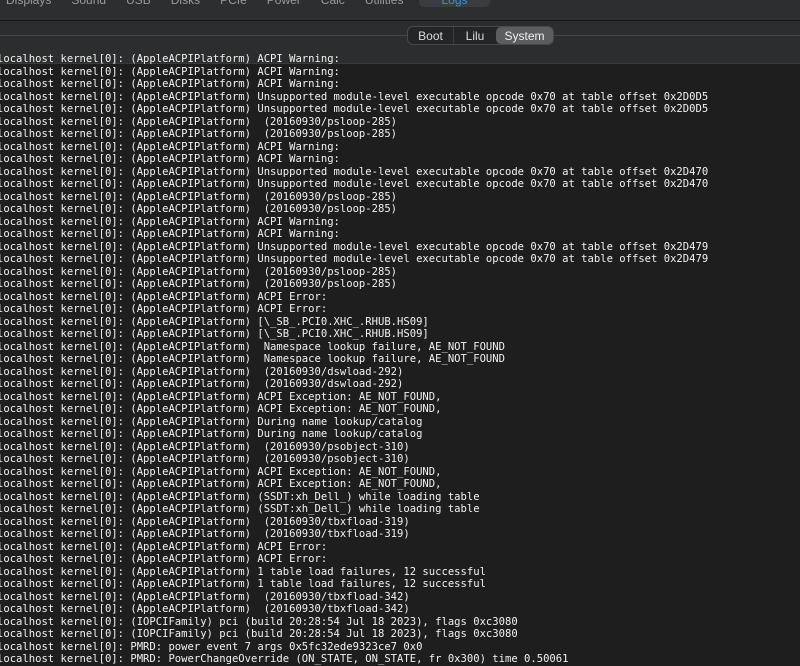 This screenshot has height=666, width=800. Describe the element at coordinates (290, 3) in the screenshot. I see `main-tab-power: Power` at that location.